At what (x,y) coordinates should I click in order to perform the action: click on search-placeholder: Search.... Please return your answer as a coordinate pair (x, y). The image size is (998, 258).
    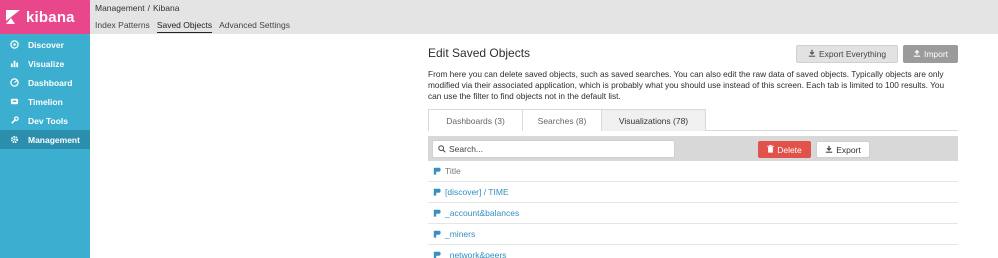
    Looking at the image, I should click on (466, 149).